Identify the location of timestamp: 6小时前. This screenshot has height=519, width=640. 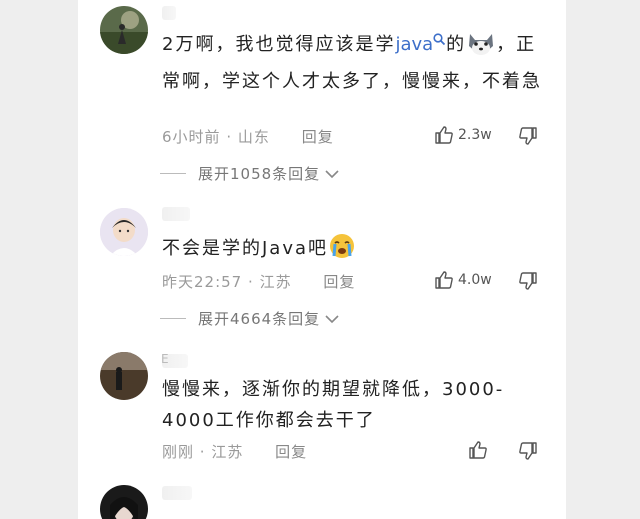
(191, 137).